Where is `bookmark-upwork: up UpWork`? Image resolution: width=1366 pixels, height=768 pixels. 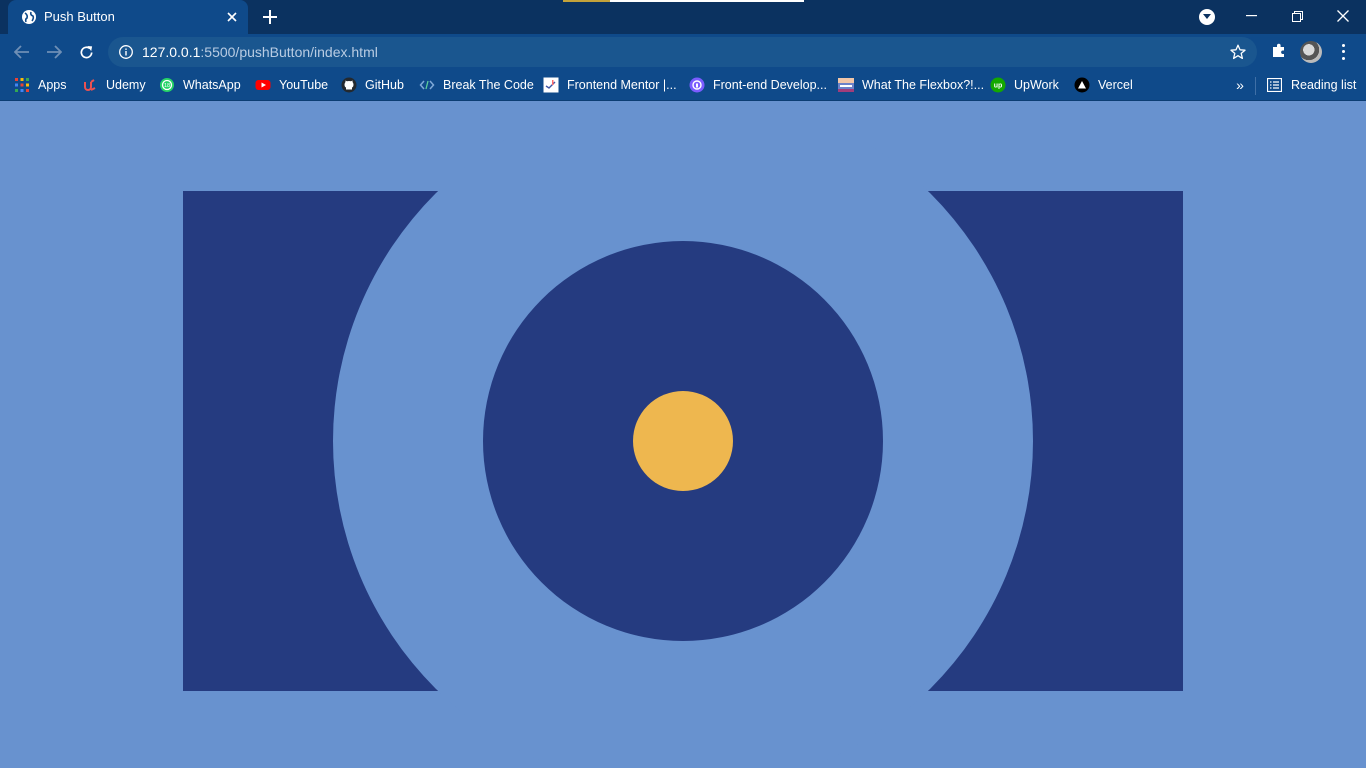 bookmark-upwork: up UpWork is located at coordinates (1024, 85).